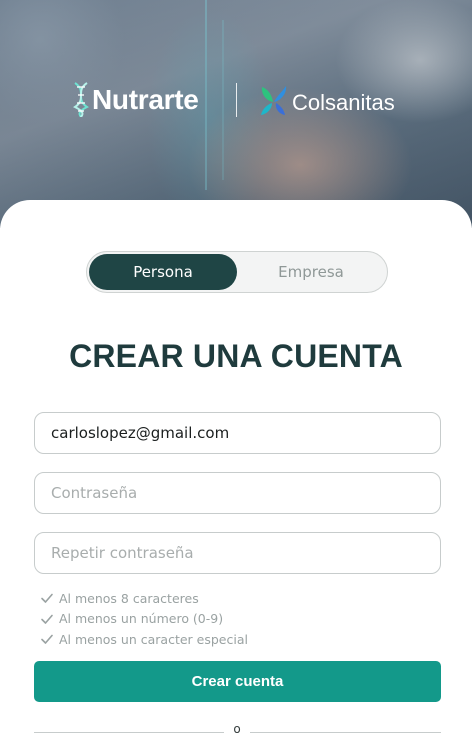 The image size is (472, 742). Describe the element at coordinates (153, 639) in the screenshot. I see `requirement-label: Al menos un caracter especial` at that location.